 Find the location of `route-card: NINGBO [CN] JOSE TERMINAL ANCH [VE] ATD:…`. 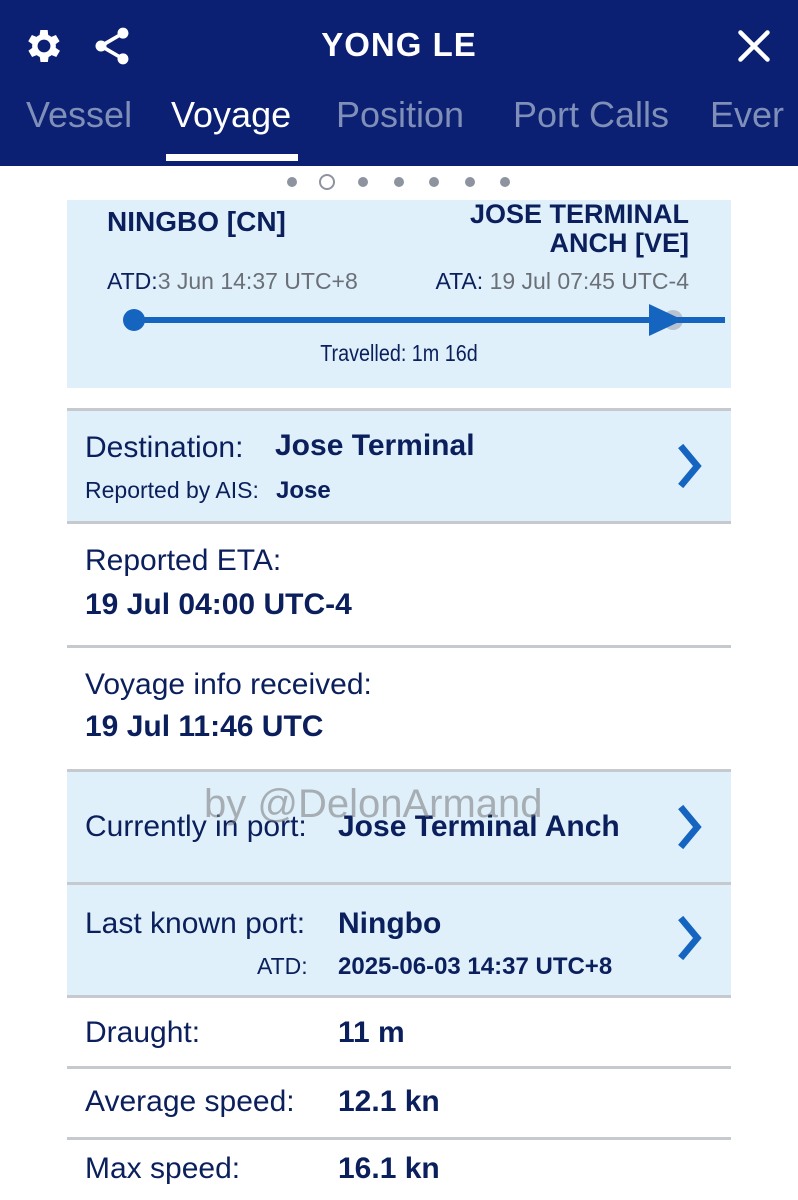

route-card: NINGBO [CN] JOSE TERMINAL ANCH [VE] ATD:… is located at coordinates (399, 294).